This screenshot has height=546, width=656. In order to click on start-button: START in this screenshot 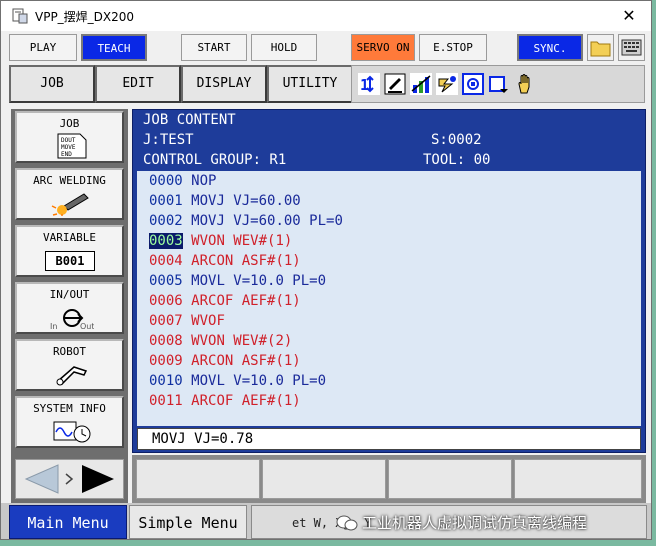, I will do `click(214, 47)`.